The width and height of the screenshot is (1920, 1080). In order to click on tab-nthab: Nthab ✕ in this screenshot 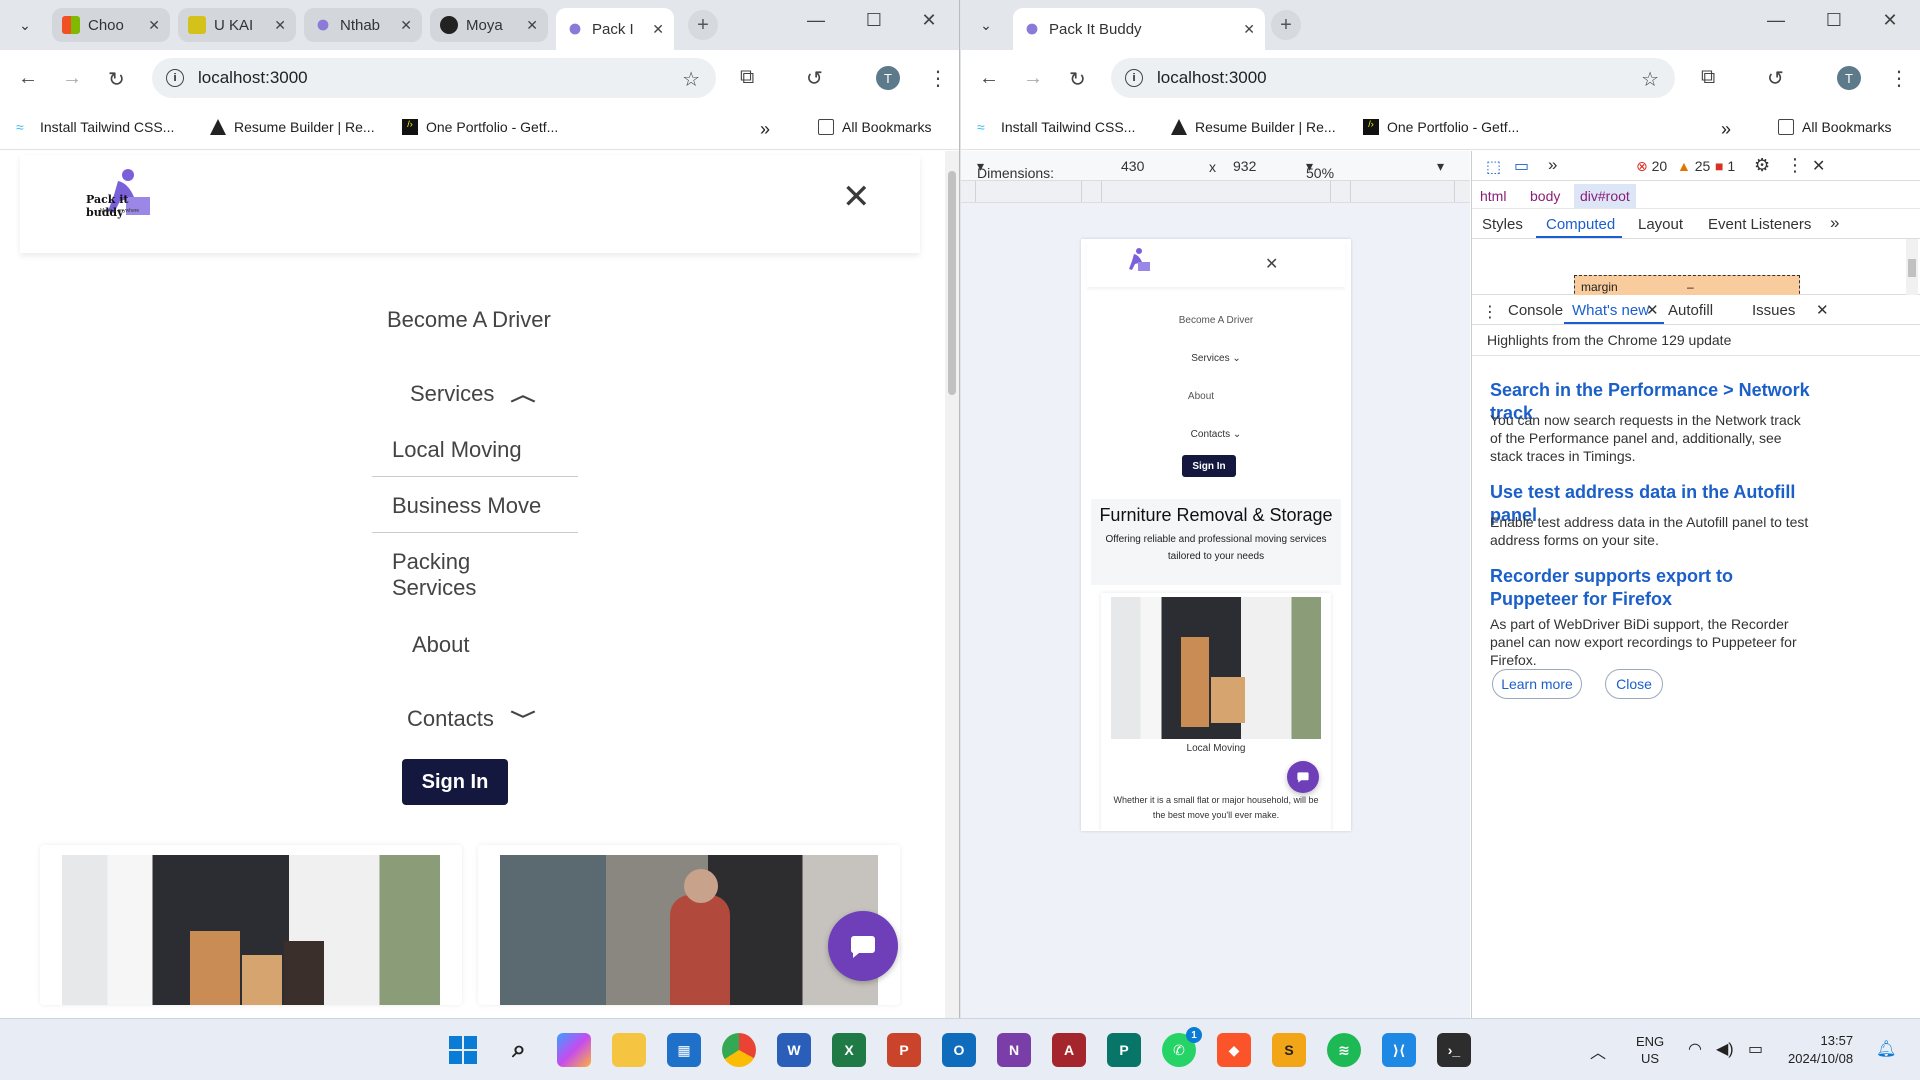, I will do `click(363, 25)`.